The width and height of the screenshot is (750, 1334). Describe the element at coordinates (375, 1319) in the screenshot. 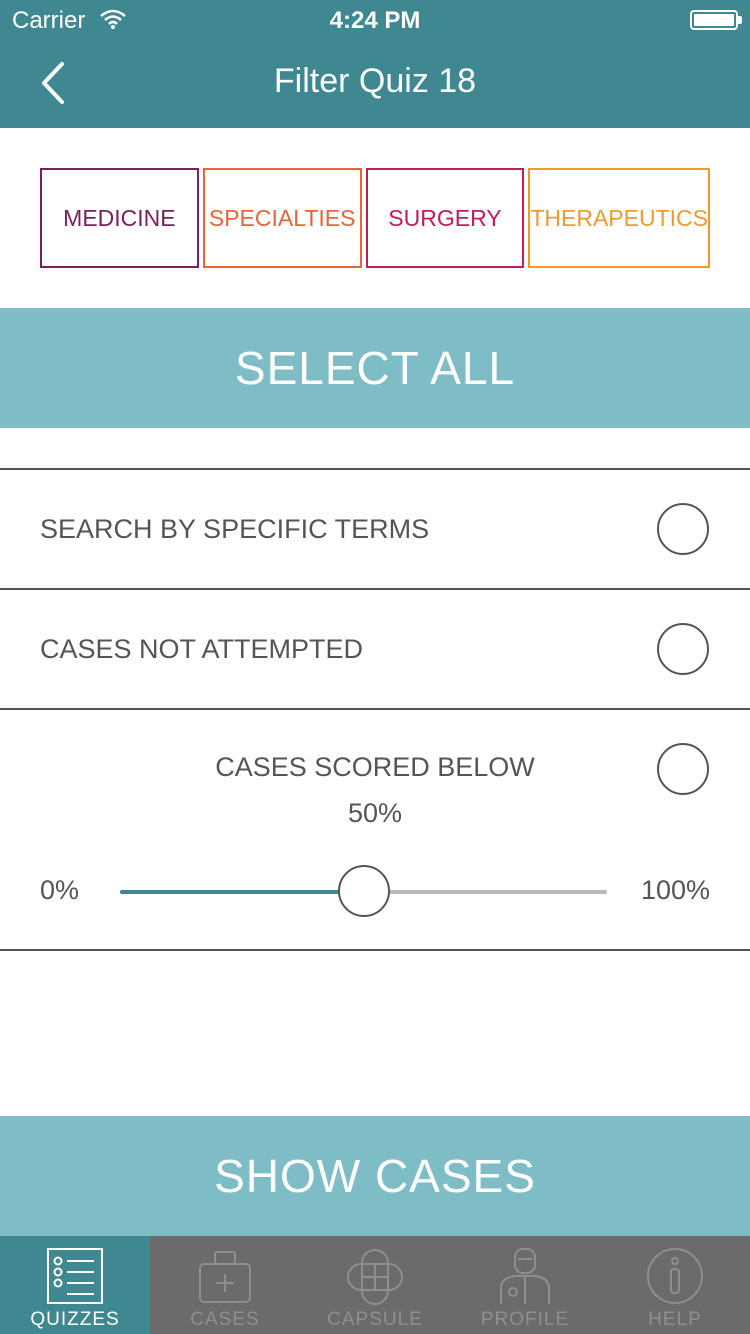

I see `tab-capsule-label: CAPSULE` at that location.